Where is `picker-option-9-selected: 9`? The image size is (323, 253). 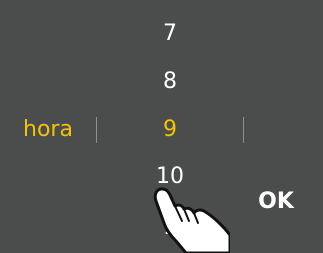 picker-option-9-selected: 9 is located at coordinates (170, 130).